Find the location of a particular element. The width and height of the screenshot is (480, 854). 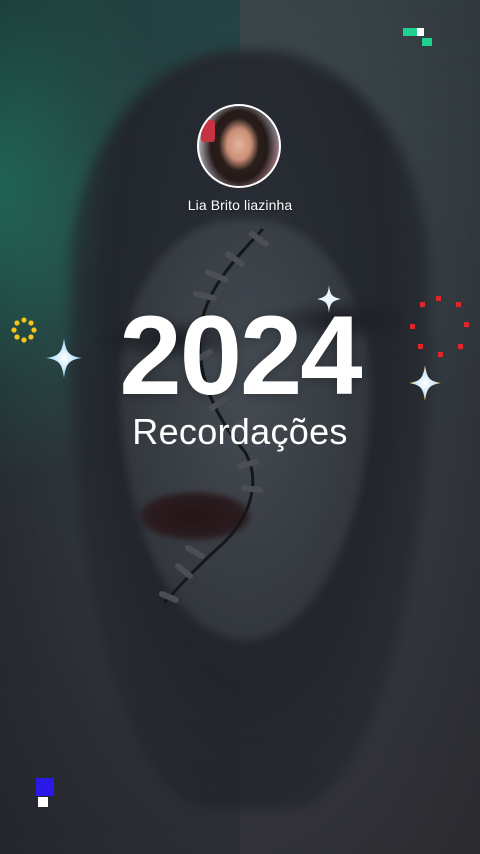

pixel-block-icon-bottom-left is located at coordinates (45, 792).